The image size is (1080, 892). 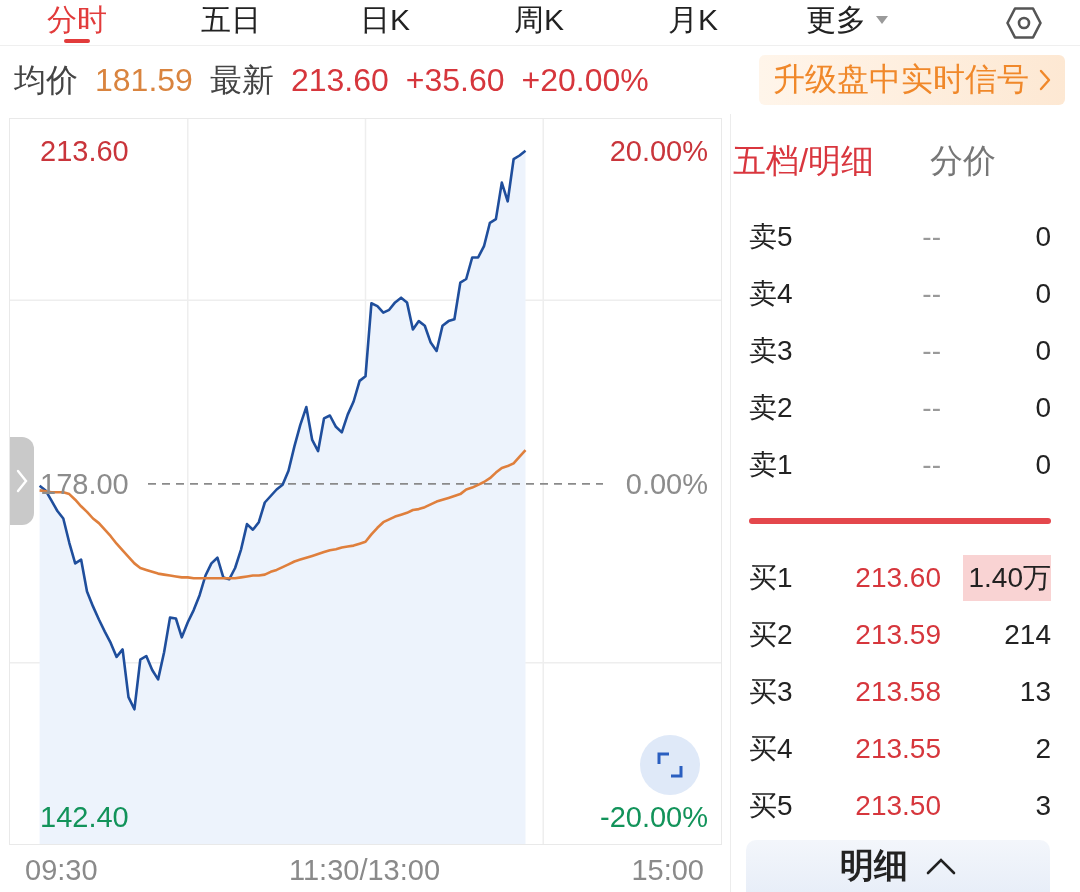 I want to click on bid-level-label: 买5, so click(x=771, y=805).